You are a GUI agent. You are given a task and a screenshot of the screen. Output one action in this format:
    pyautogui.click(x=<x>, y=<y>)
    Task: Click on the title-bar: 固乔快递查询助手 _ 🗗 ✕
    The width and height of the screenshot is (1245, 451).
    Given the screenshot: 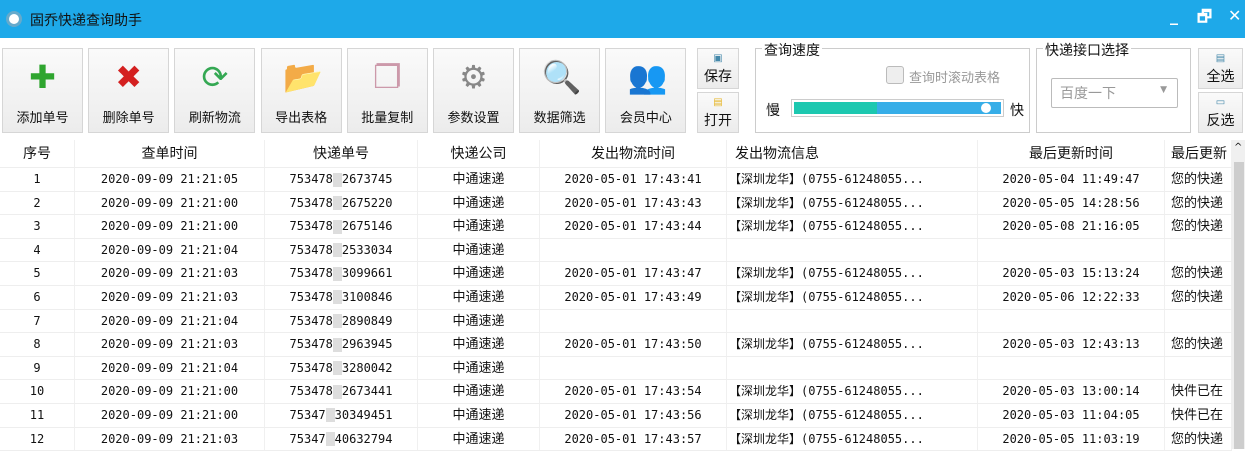 What is the action you would take?
    pyautogui.click(x=622, y=19)
    